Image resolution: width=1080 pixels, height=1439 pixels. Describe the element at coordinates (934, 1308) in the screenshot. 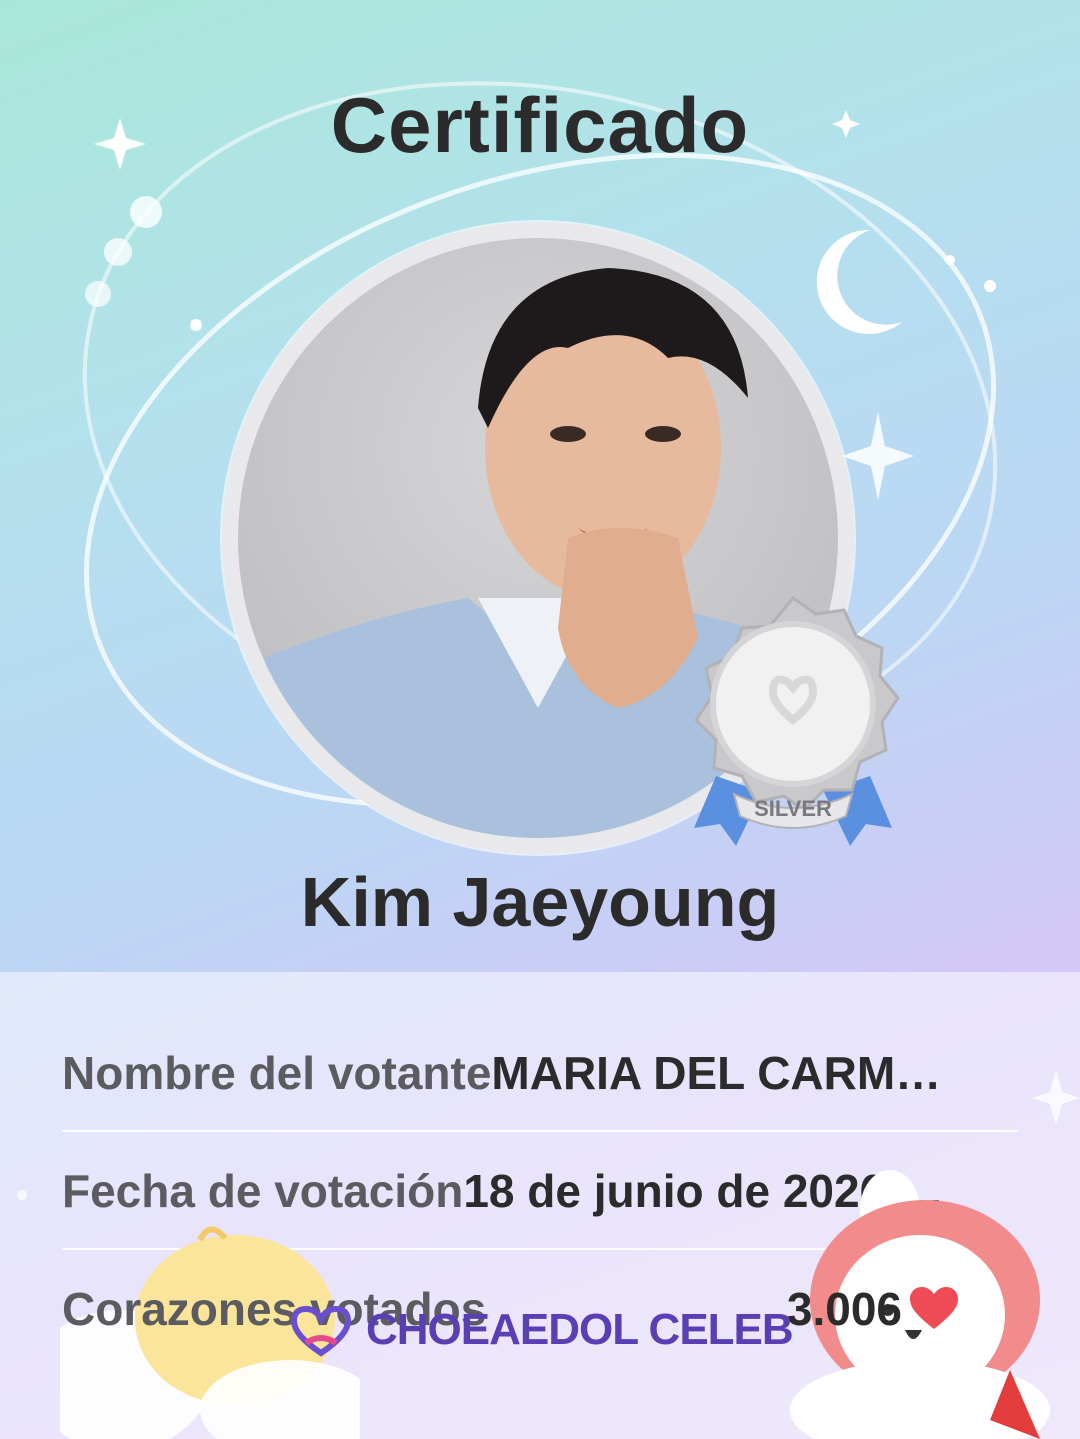

I see `heart-icon` at that location.